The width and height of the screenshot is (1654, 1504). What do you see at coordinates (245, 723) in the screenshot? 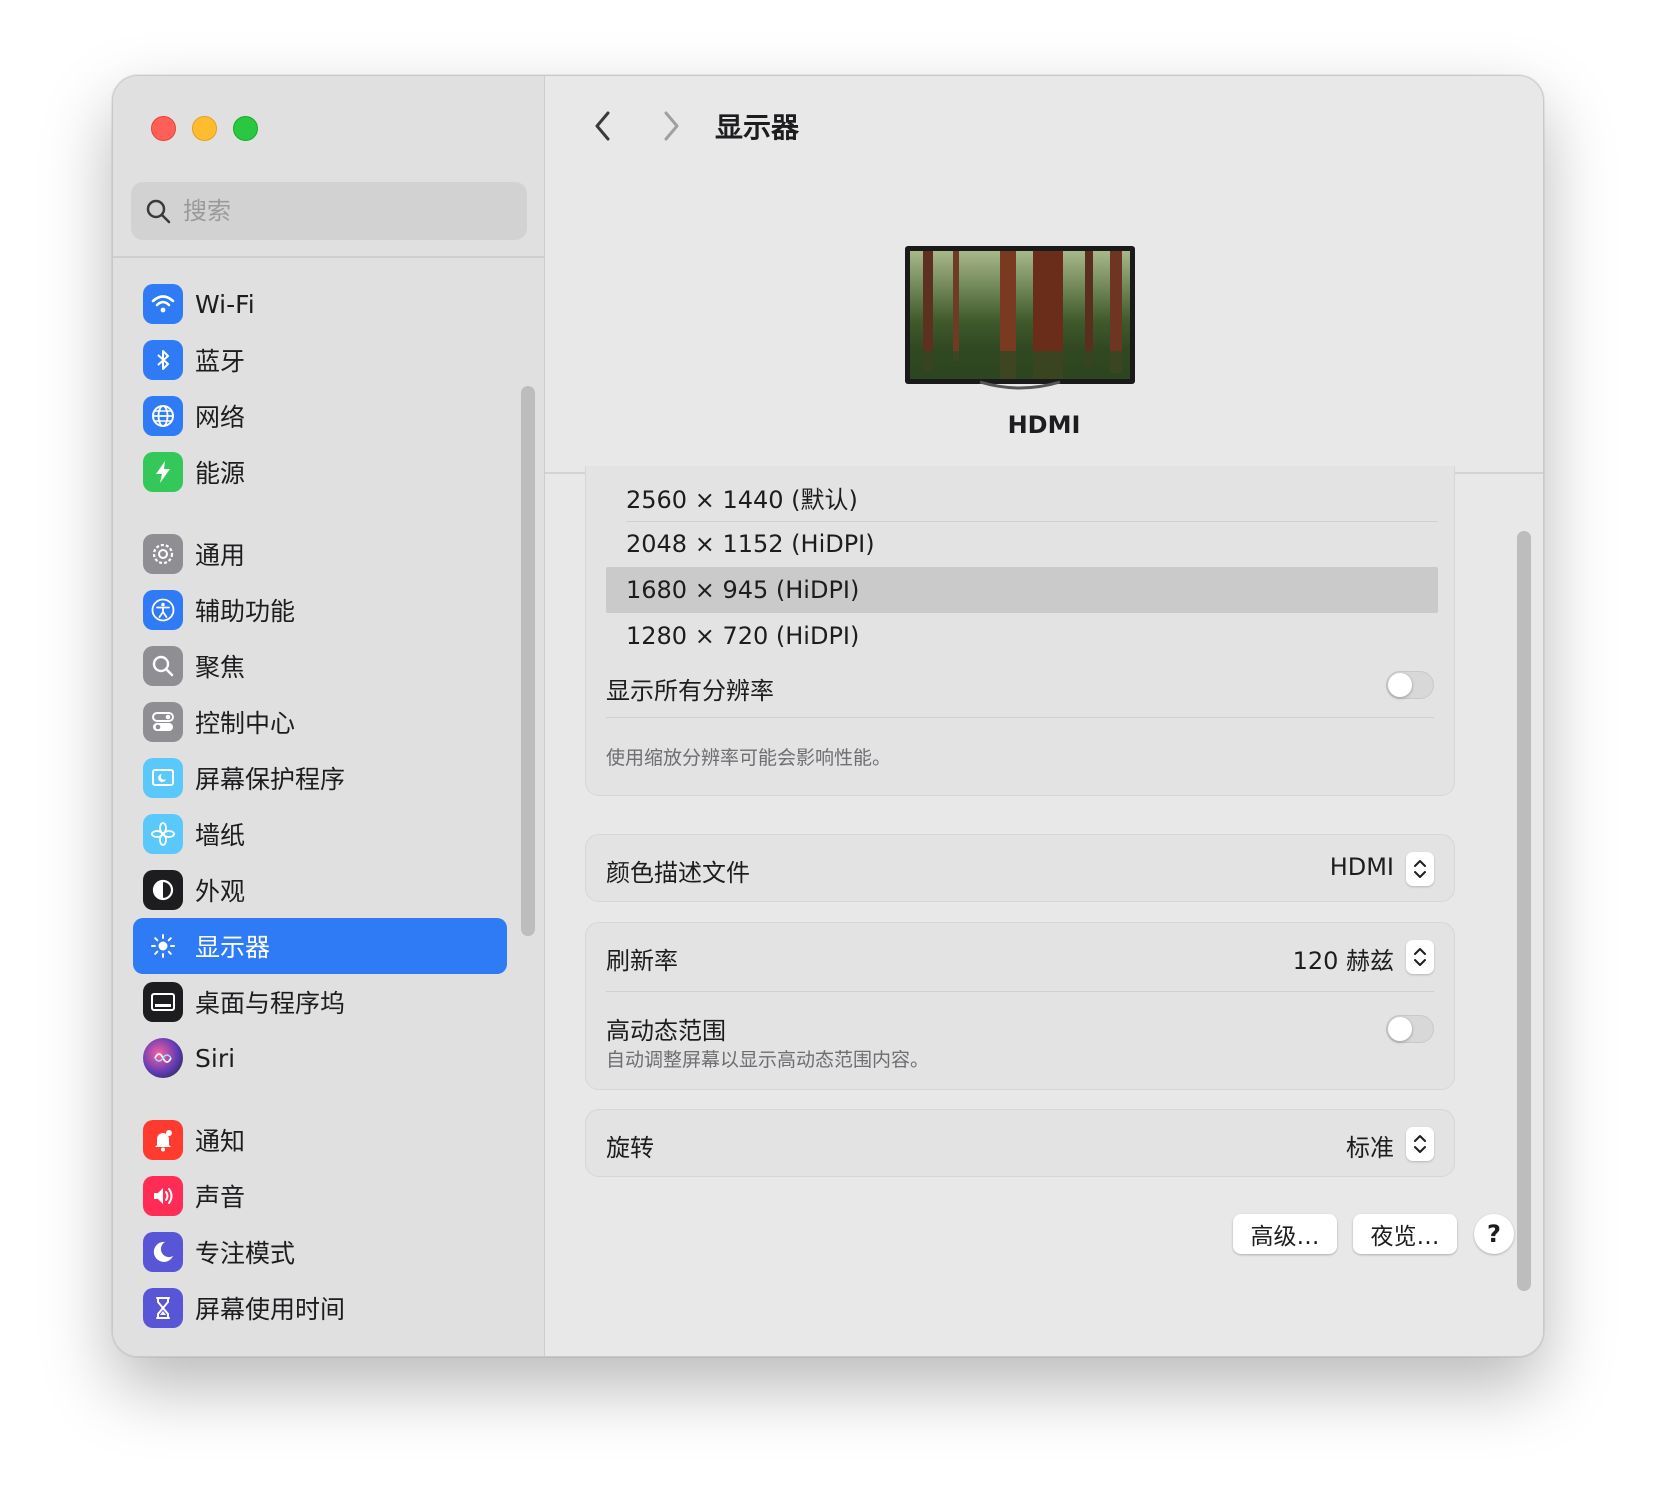
I see `sidebar-item-label: 控制中心` at bounding box center [245, 723].